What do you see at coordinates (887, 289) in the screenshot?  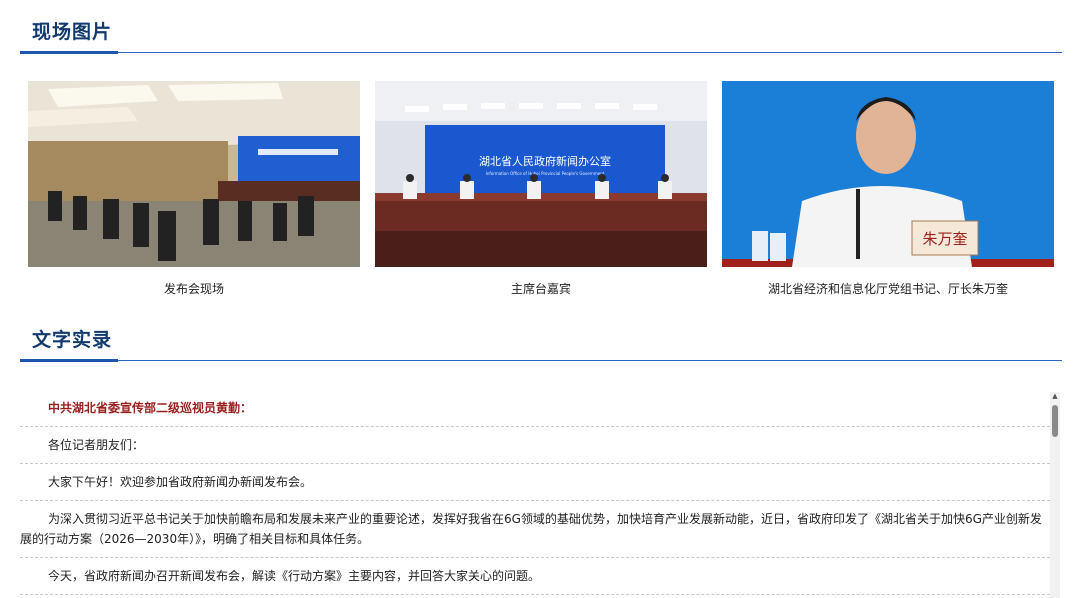 I see `photo-caption: 湖北省经济和信息化厅党组书记、厅长朱万奎` at bounding box center [887, 289].